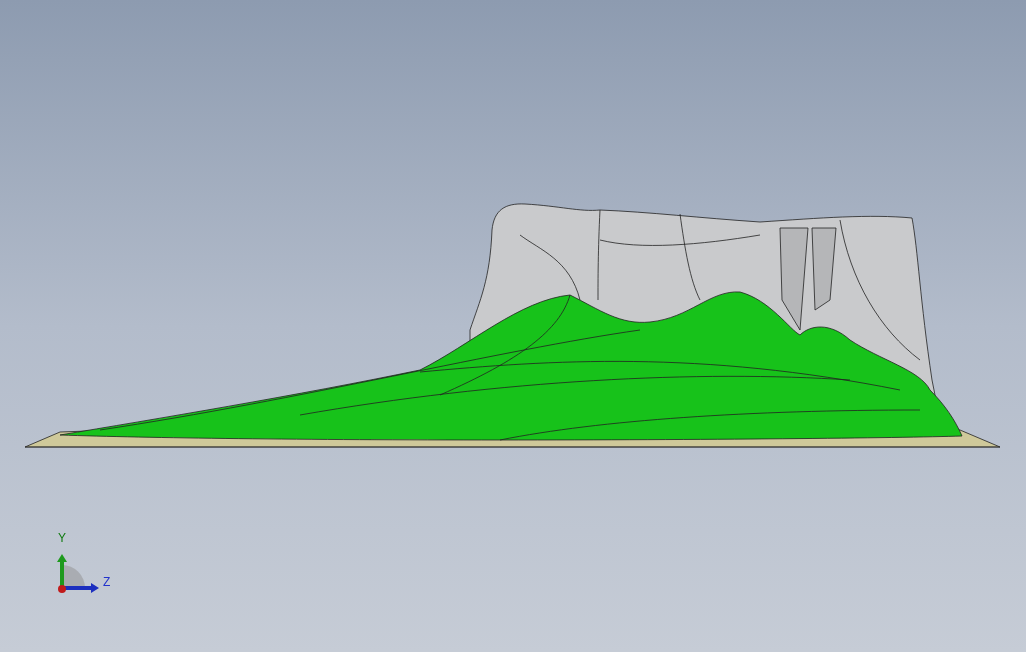  I want to click on z-axis-label: Z, so click(107, 582).